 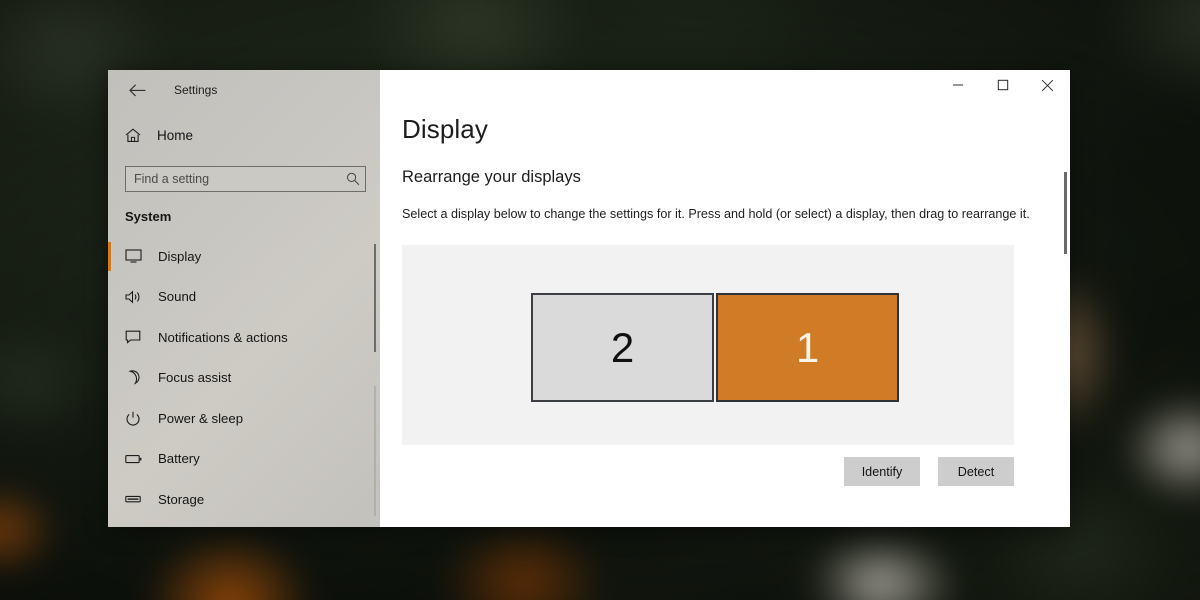 What do you see at coordinates (137, 499) in the screenshot?
I see `storage-icon` at bounding box center [137, 499].